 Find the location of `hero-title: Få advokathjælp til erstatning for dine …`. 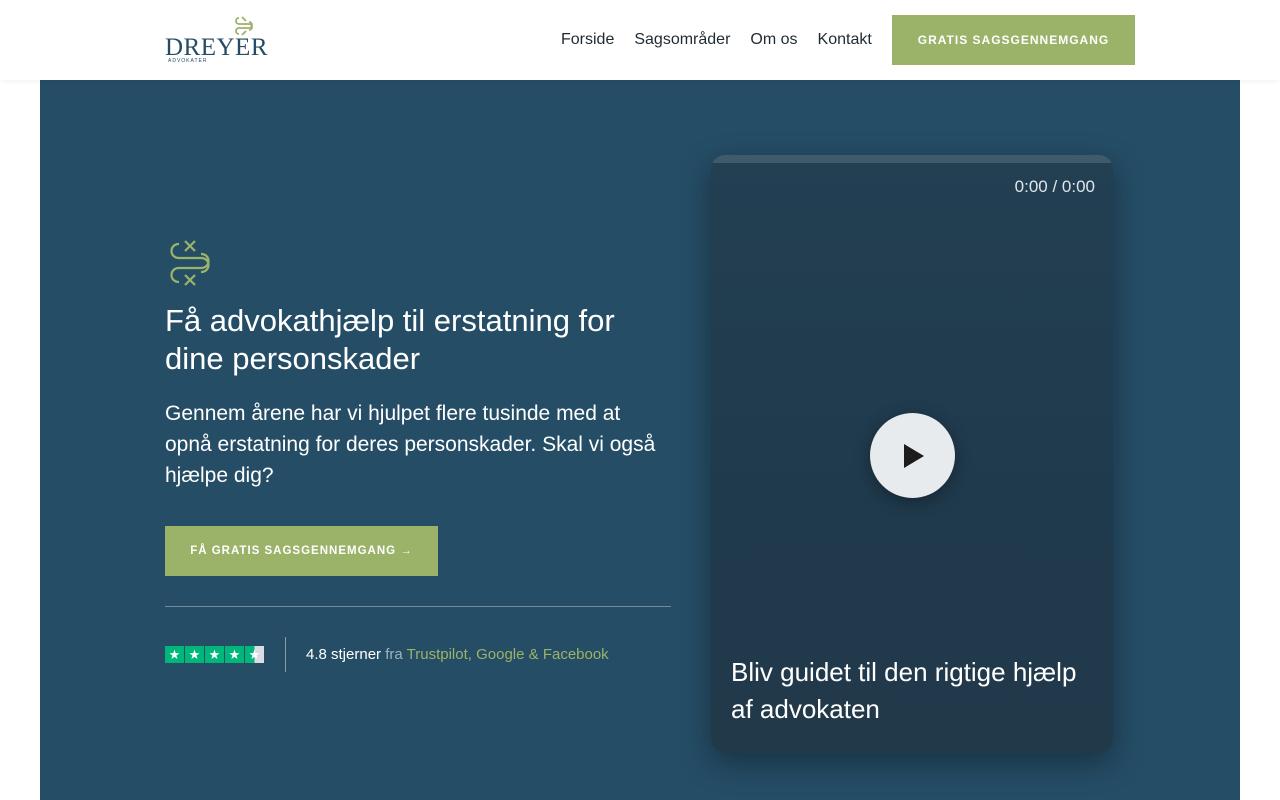

hero-title: Få advokathjælp til erstatning for dine … is located at coordinates (390, 339).